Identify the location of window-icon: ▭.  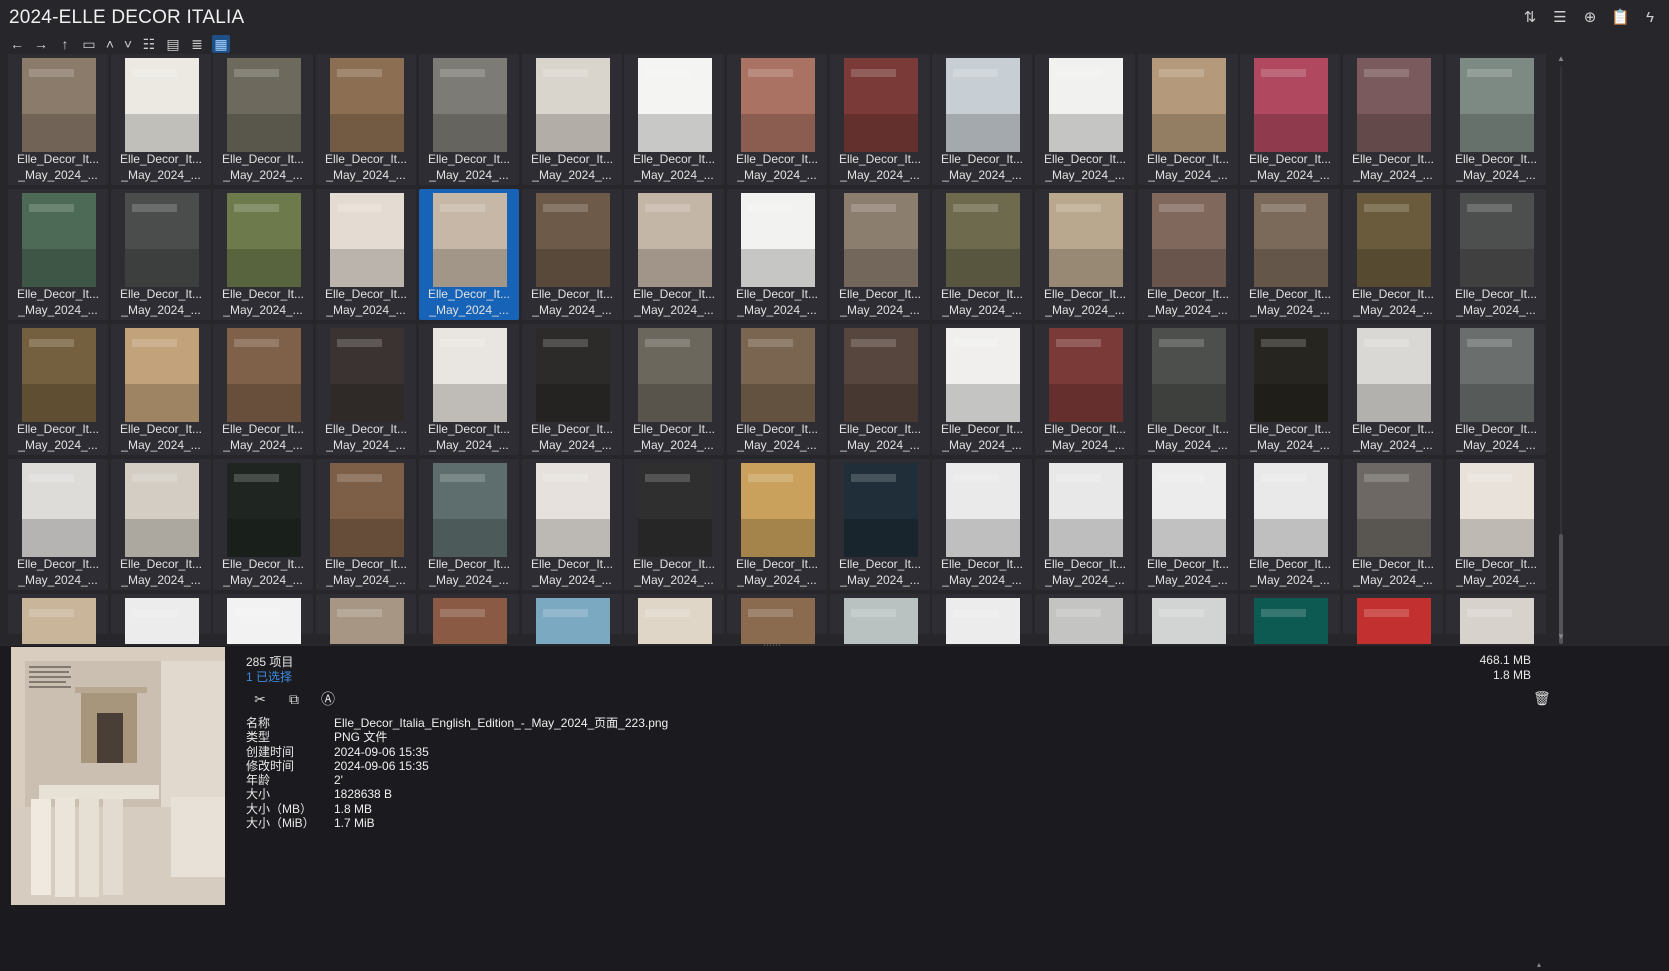
(89, 44).